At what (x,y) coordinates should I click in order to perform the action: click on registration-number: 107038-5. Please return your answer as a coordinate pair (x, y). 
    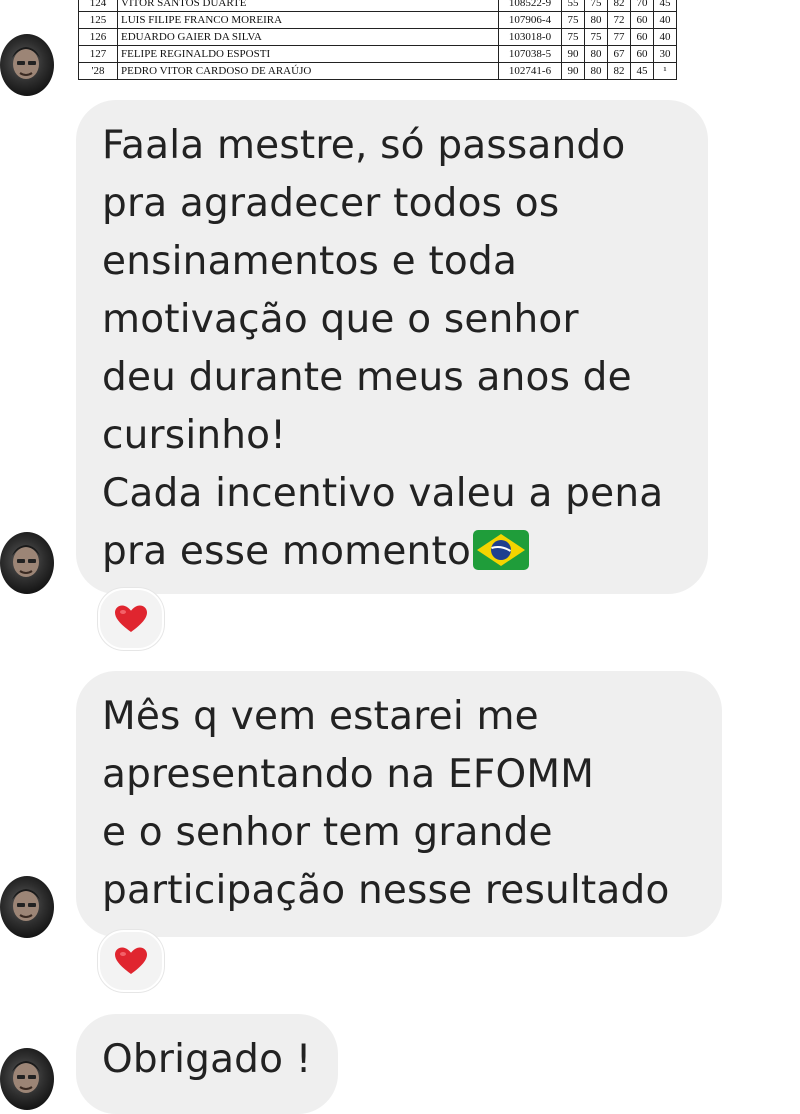
    Looking at the image, I should click on (530, 54).